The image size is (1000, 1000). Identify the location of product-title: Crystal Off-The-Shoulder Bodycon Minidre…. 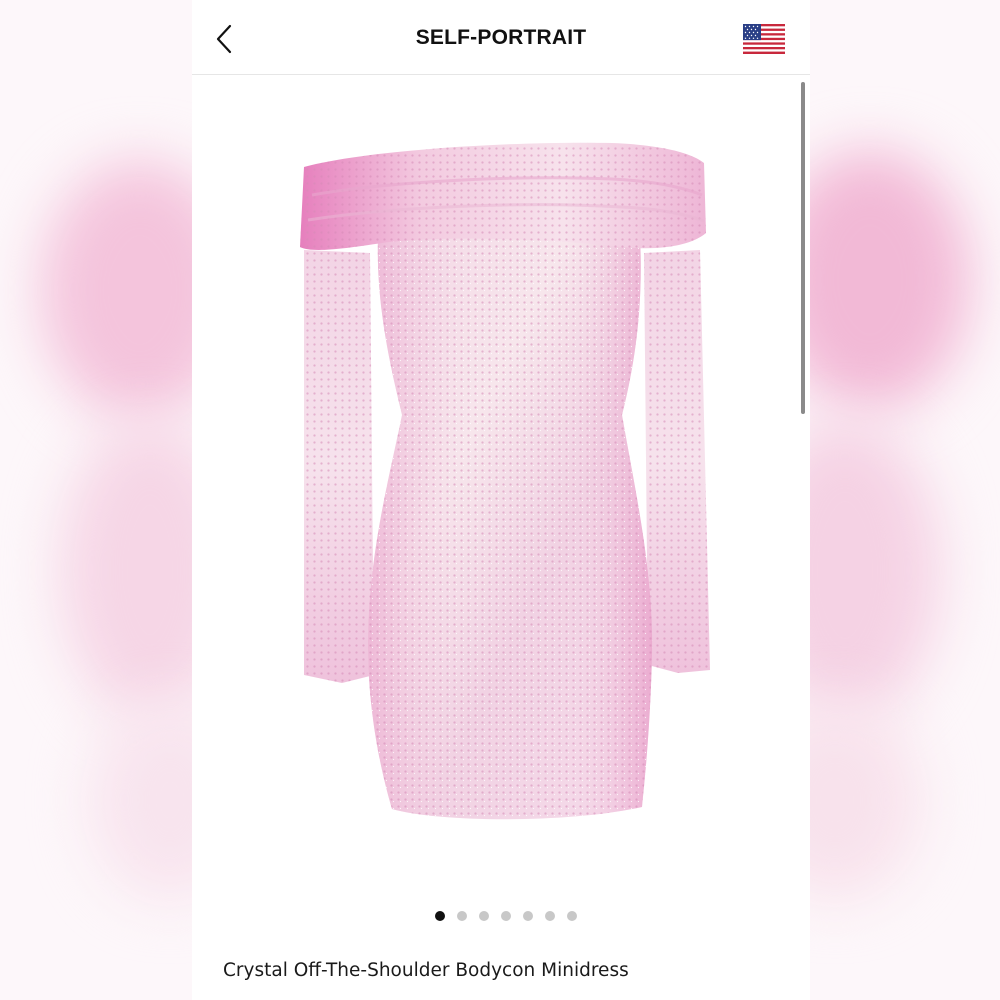
(426, 970).